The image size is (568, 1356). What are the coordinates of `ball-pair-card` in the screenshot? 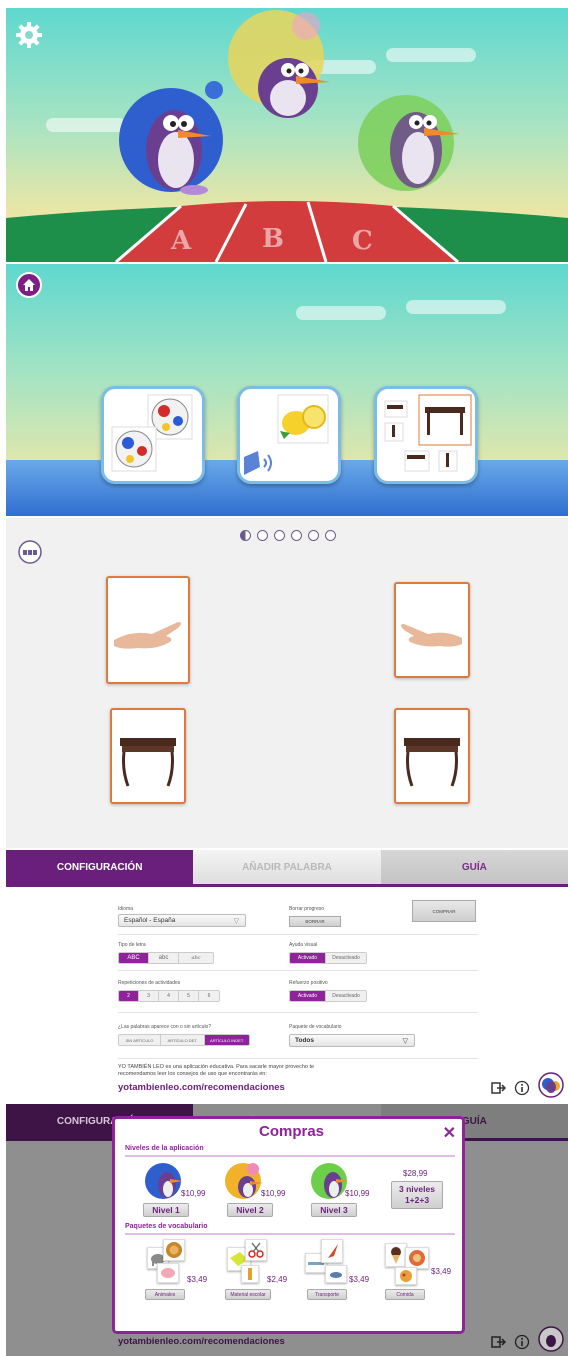 It's located at (153, 435).